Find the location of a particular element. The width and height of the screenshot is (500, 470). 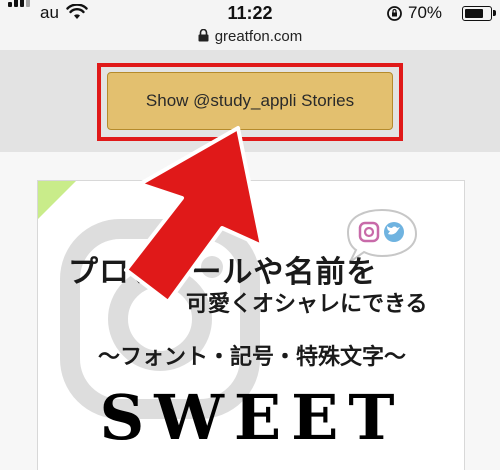

orientation-lock-icon is located at coordinates (394, 13).